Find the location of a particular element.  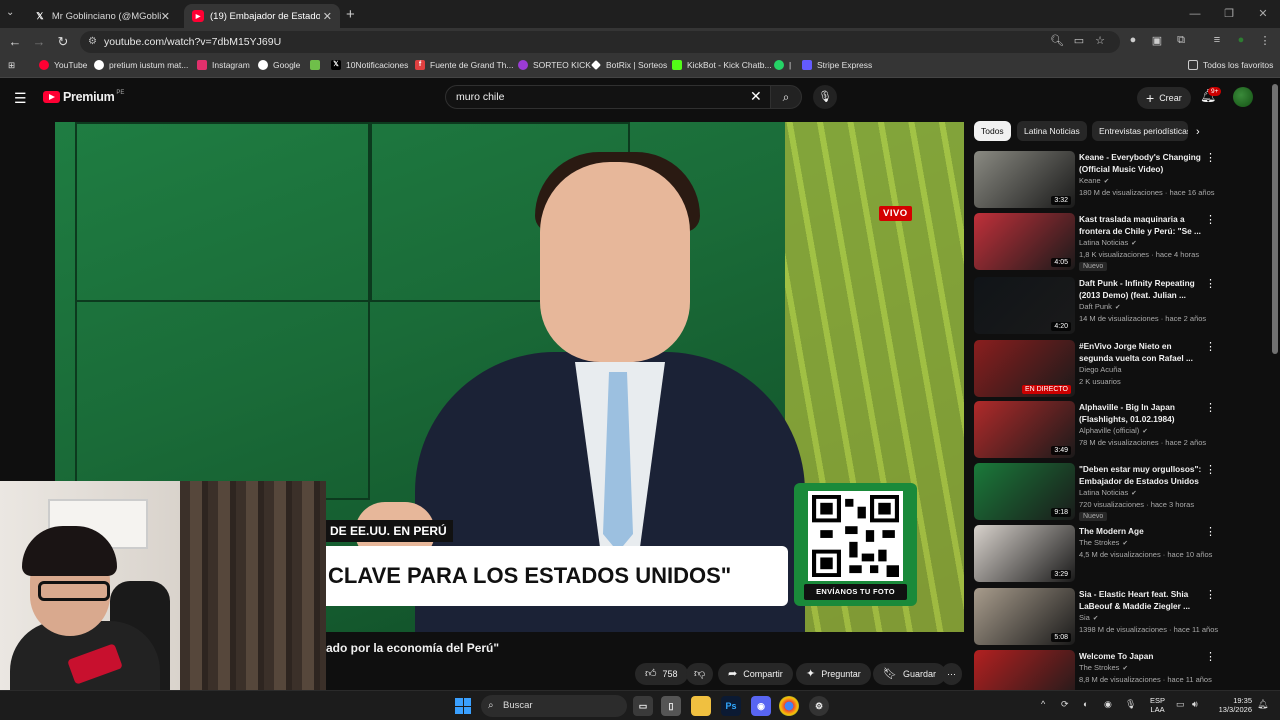

video-thumbnail: 4:05 is located at coordinates (1024, 241).